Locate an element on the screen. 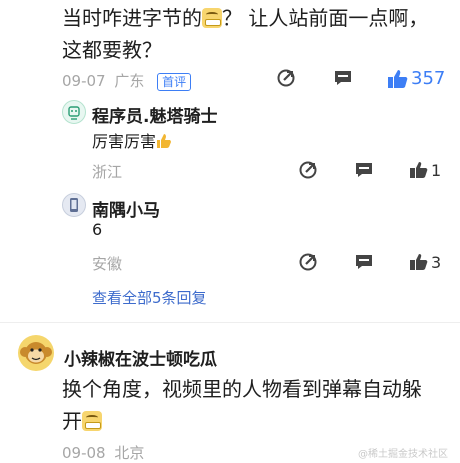 The image size is (460, 463). comment-author-name: 小辣椒在波士顿吃瓜 is located at coordinates (140, 357).